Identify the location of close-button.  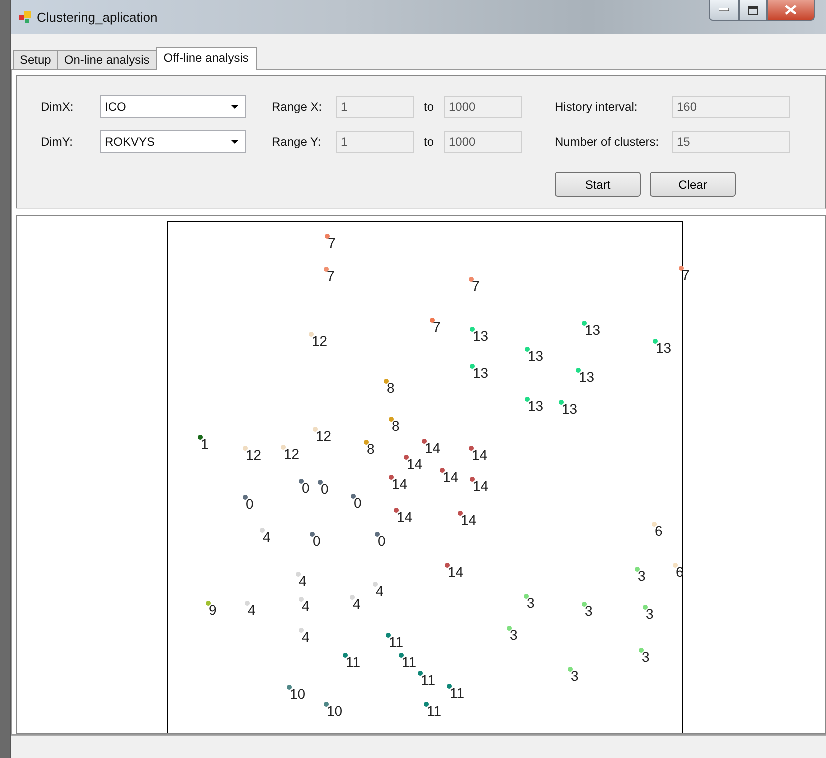
(791, 10).